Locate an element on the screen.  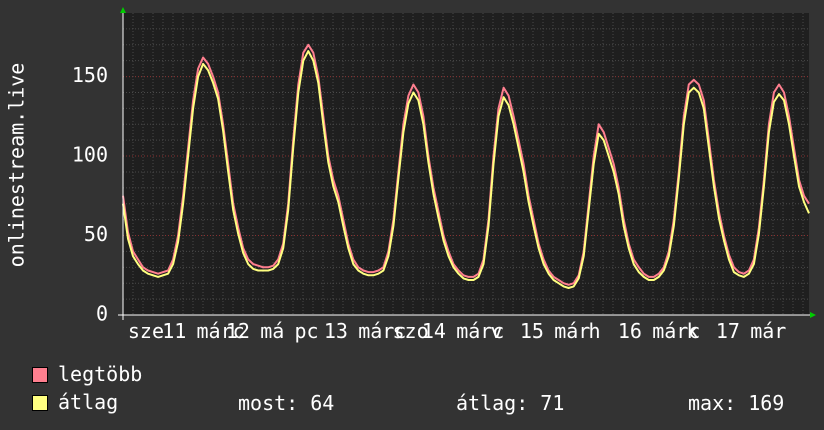
x-tick-label: 13 is located at coordinates (336, 331).